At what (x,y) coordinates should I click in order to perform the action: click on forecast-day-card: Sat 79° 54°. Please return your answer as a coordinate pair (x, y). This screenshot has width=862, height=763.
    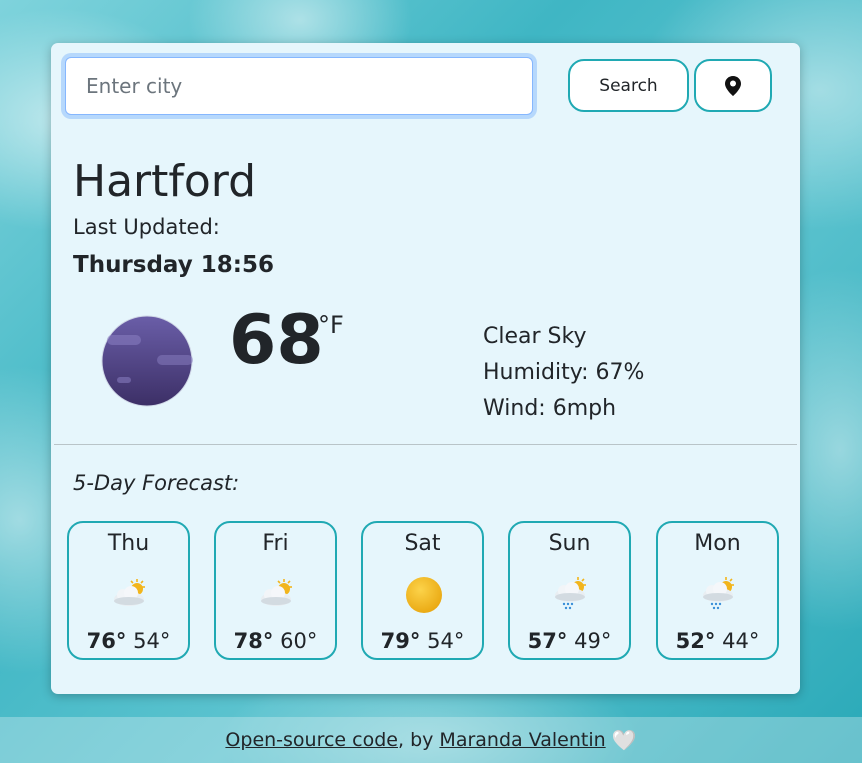
    Looking at the image, I should click on (422, 590).